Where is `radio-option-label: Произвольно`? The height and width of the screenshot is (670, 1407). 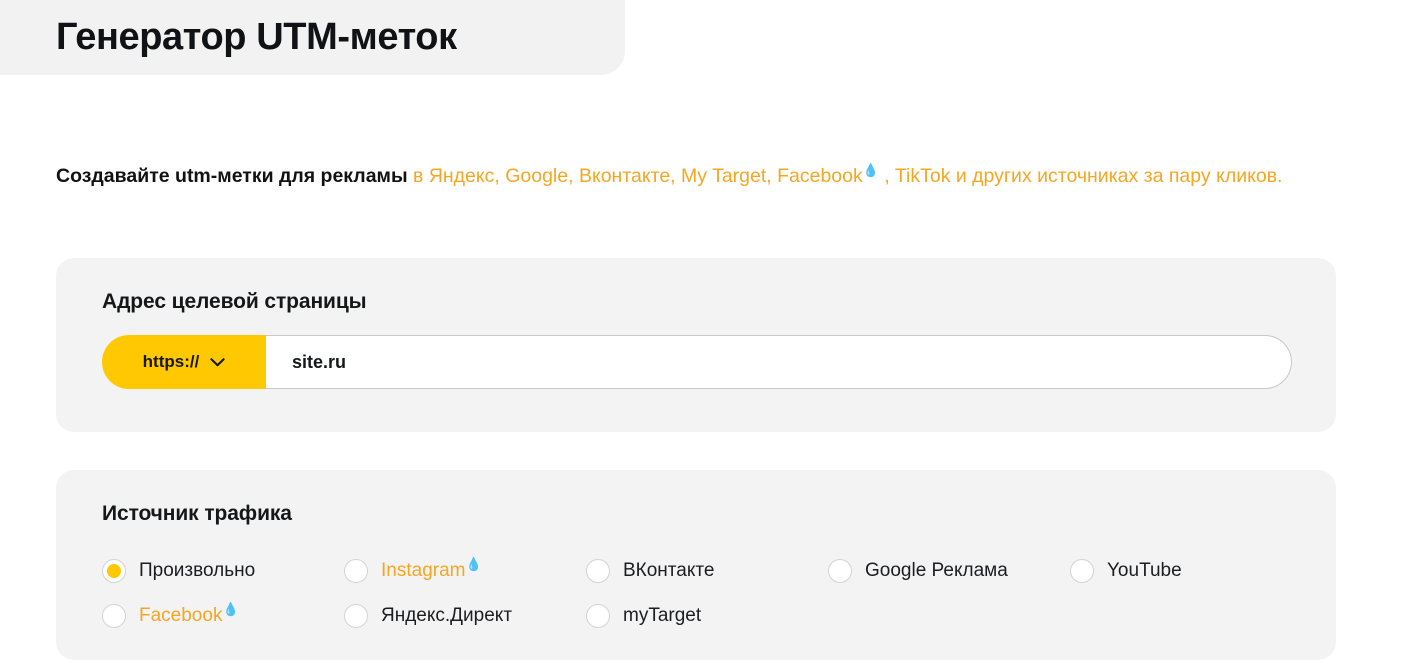 radio-option-label: Произвольно is located at coordinates (197, 570).